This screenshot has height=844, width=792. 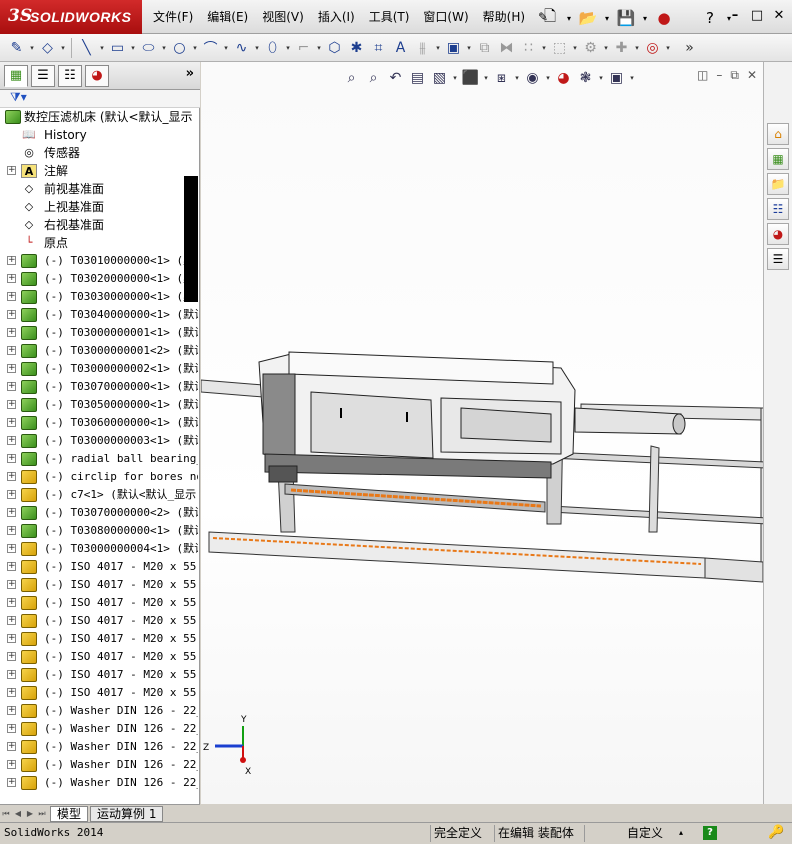 What do you see at coordinates (99, 477) in the screenshot?
I see `tree-item: + (-) circlip for bores norm` at bounding box center [99, 477].